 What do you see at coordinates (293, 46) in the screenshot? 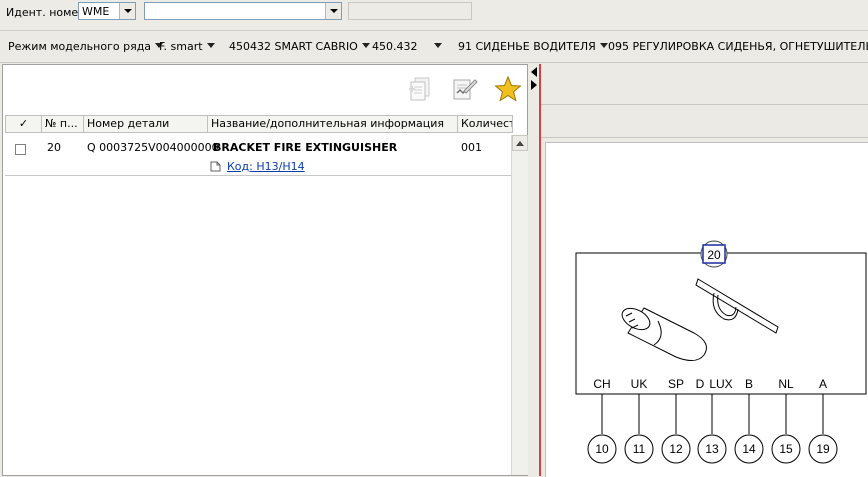
I see `breadcrumb-label: 450432 SMART CABRIO` at bounding box center [293, 46].